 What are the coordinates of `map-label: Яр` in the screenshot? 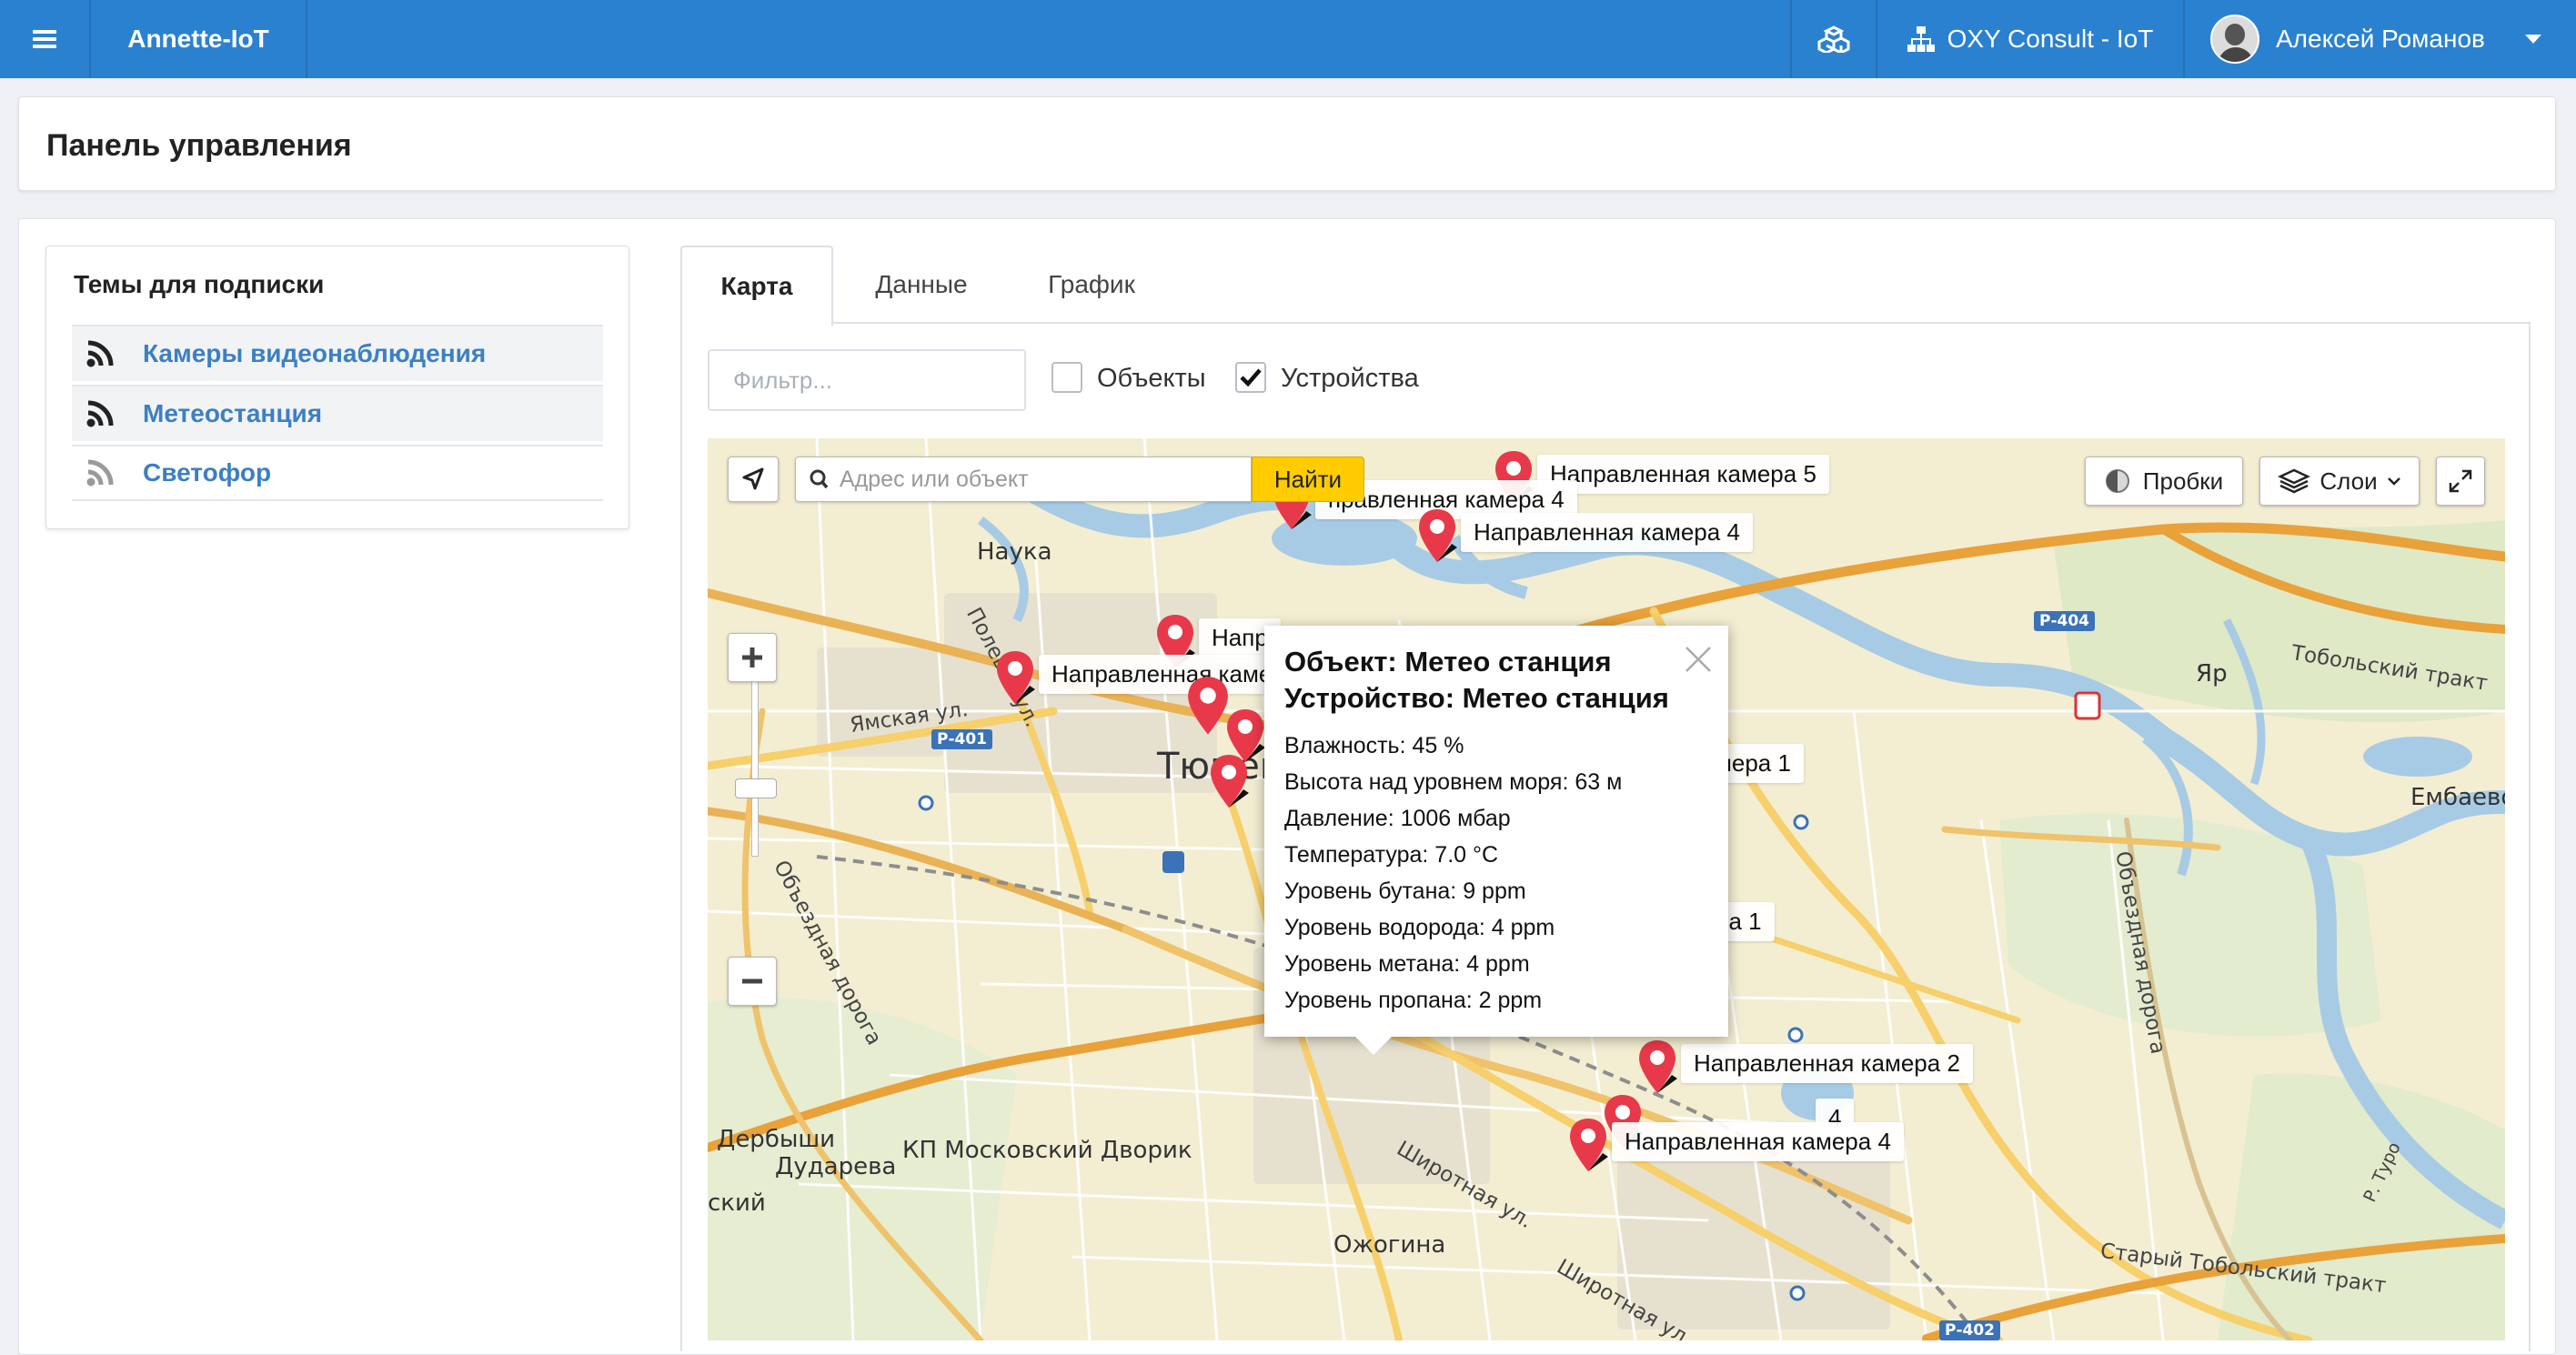 It's located at (2212, 674).